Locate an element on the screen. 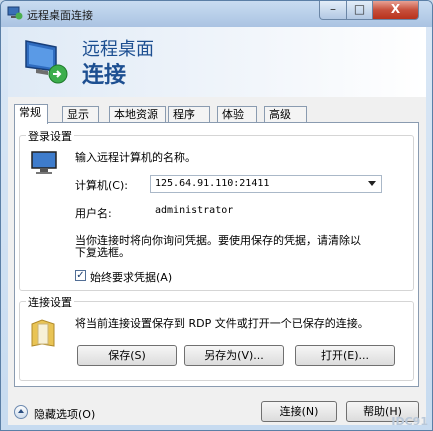  connection-settings-title: 连接设置 is located at coordinates (50, 302).